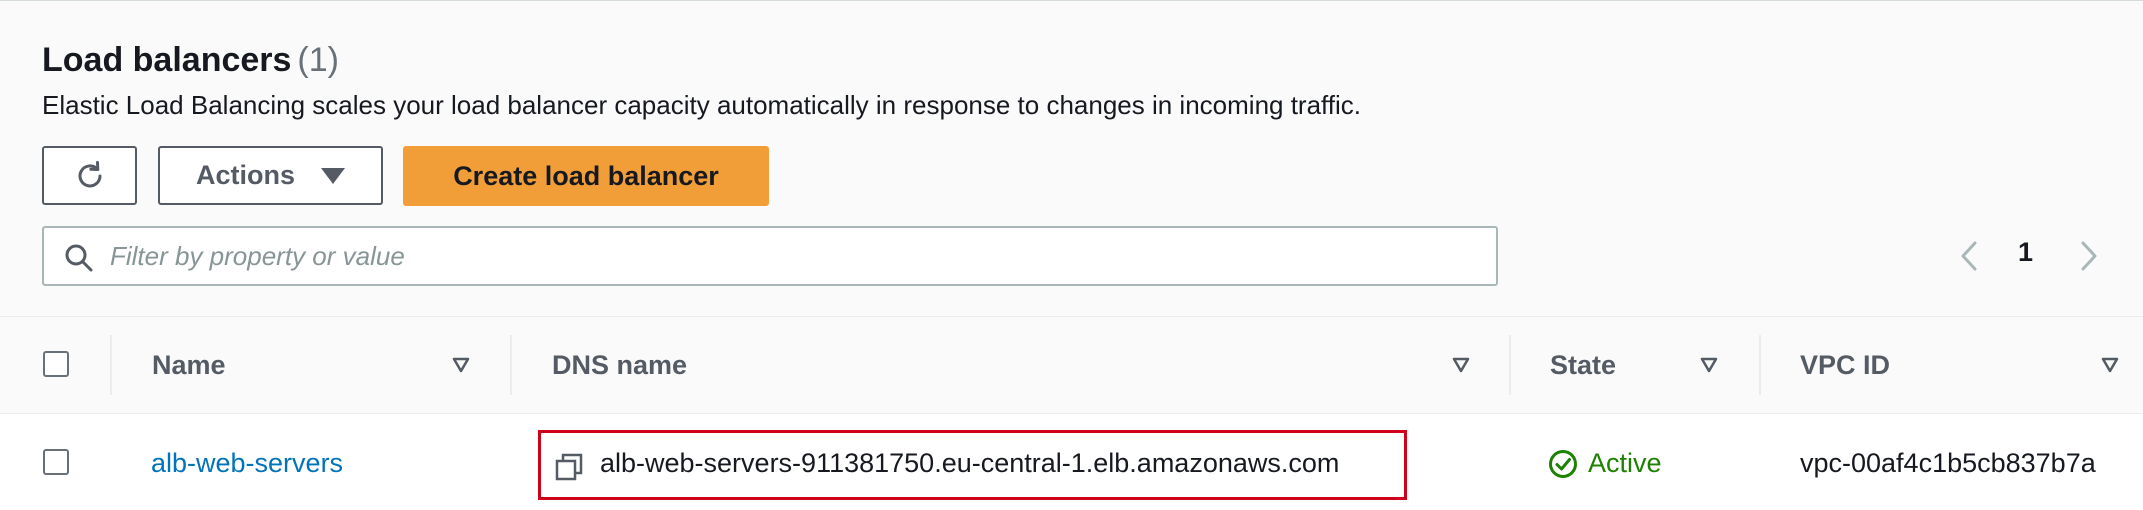 The width and height of the screenshot is (2143, 510). I want to click on state-status: Active, so click(1605, 463).